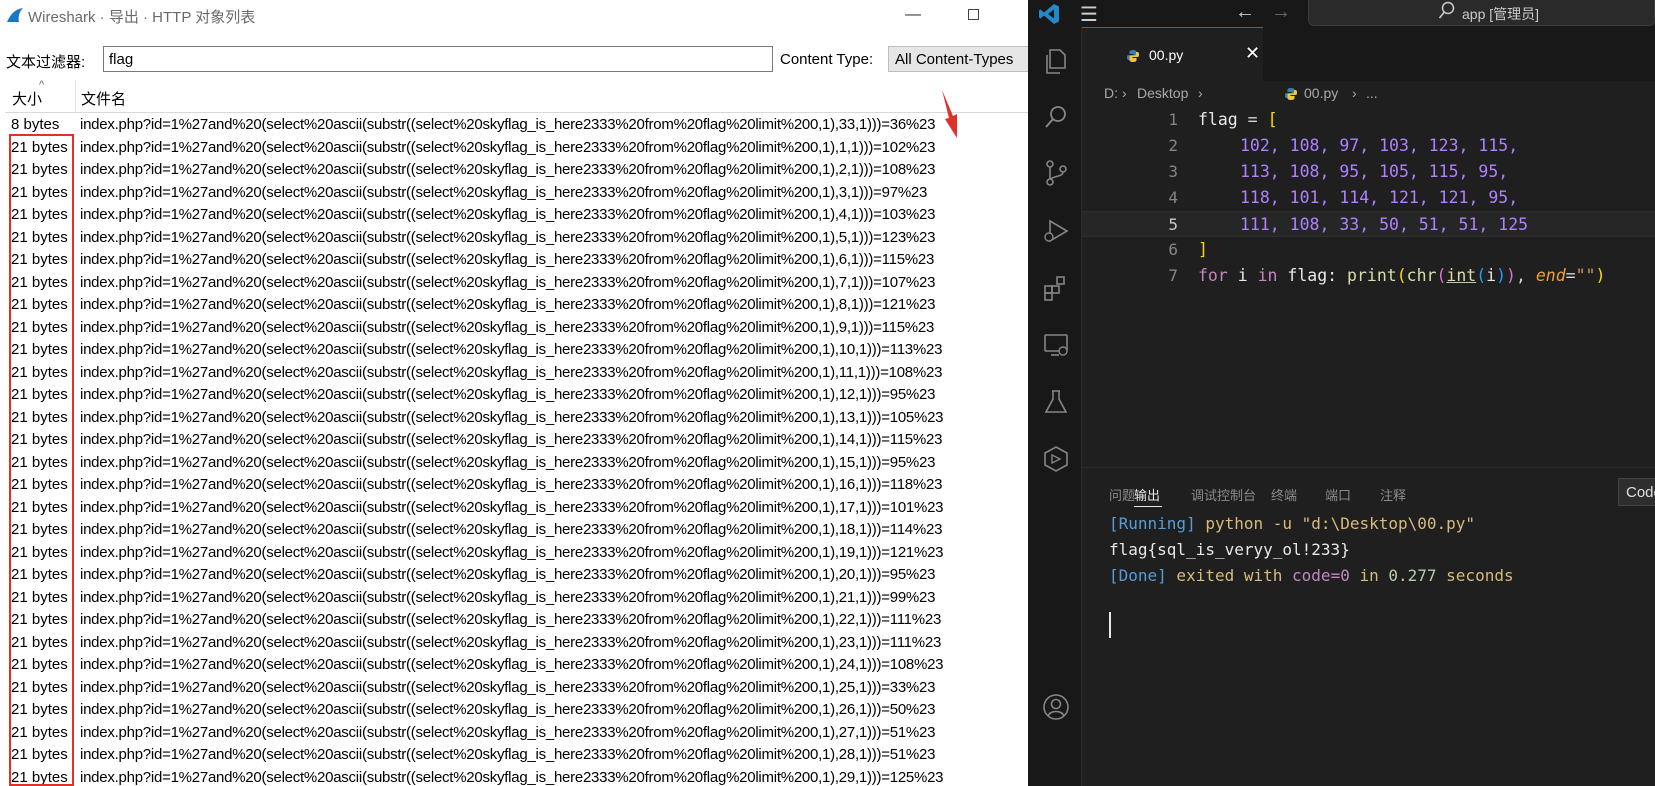 The image size is (1655, 786). What do you see at coordinates (1173, 197) in the screenshot?
I see `line-number: 4` at bounding box center [1173, 197].